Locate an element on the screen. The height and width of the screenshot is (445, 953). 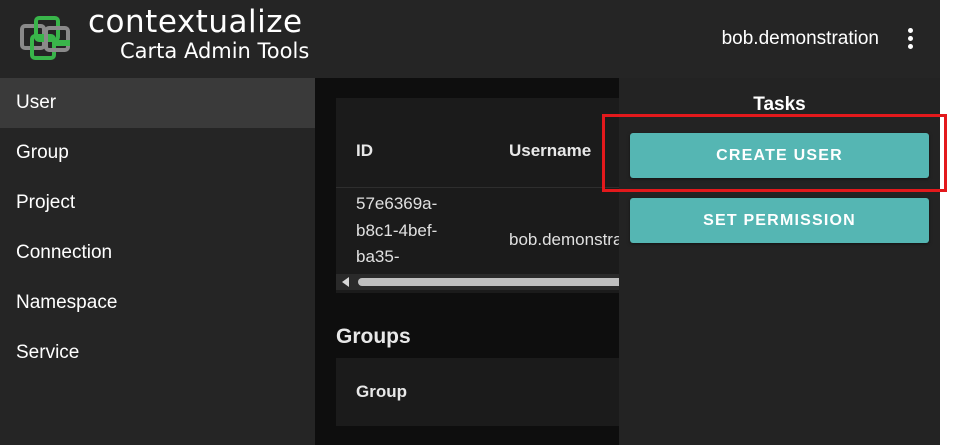
column-header-username: Username is located at coordinates (550, 151).